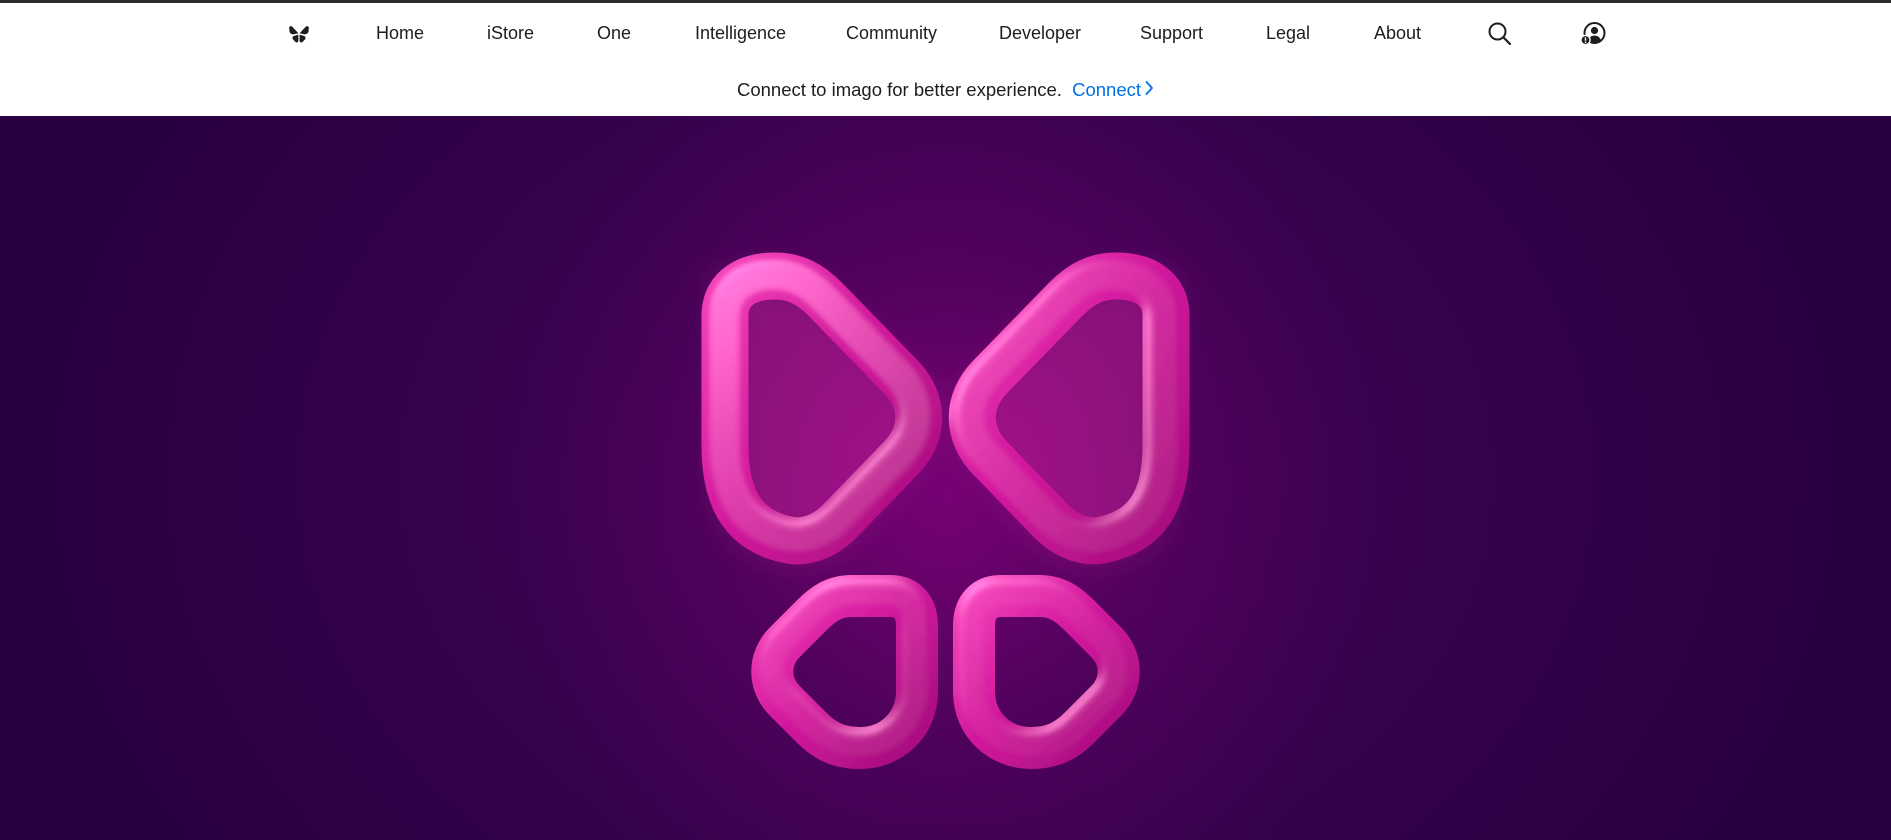  Describe the element at coordinates (510, 33) in the screenshot. I see `nav-item-istore: iStore` at that location.